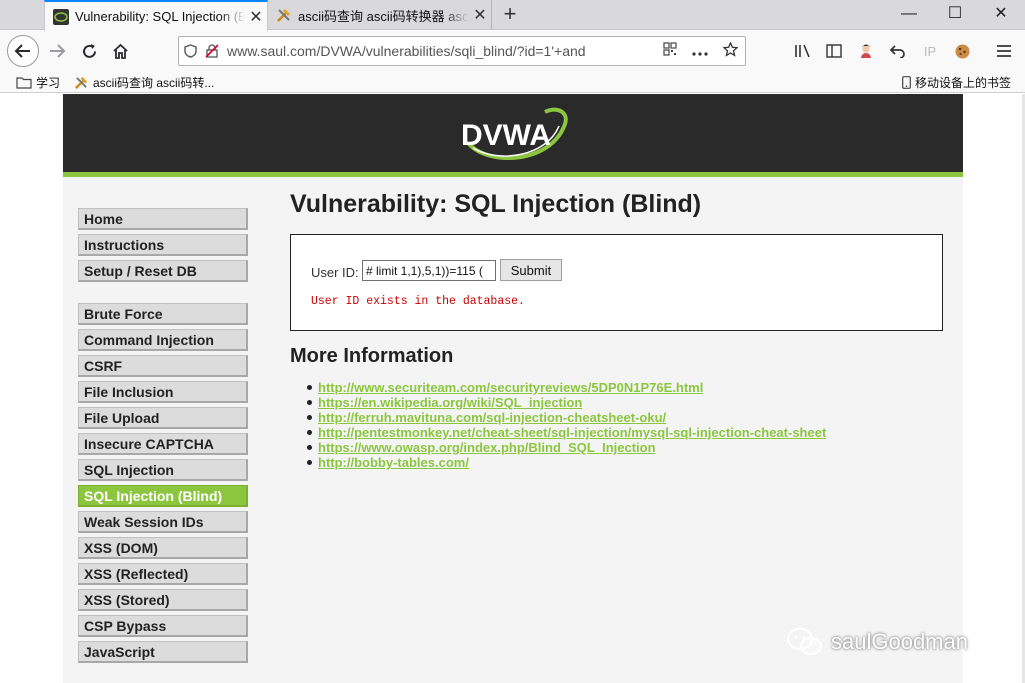  I want to click on more-actions-icon, so click(700, 51).